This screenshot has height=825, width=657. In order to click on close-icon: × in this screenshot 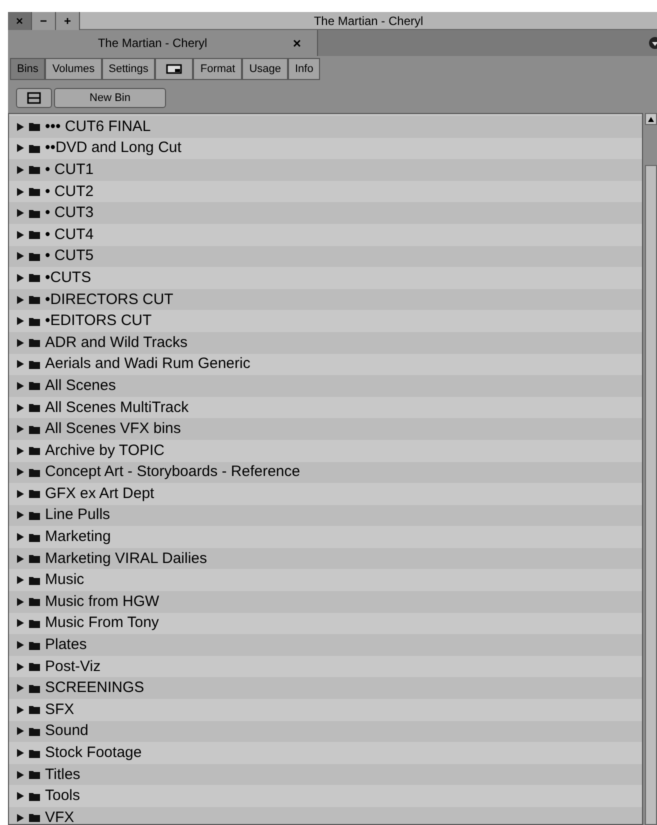, I will do `click(297, 43)`.